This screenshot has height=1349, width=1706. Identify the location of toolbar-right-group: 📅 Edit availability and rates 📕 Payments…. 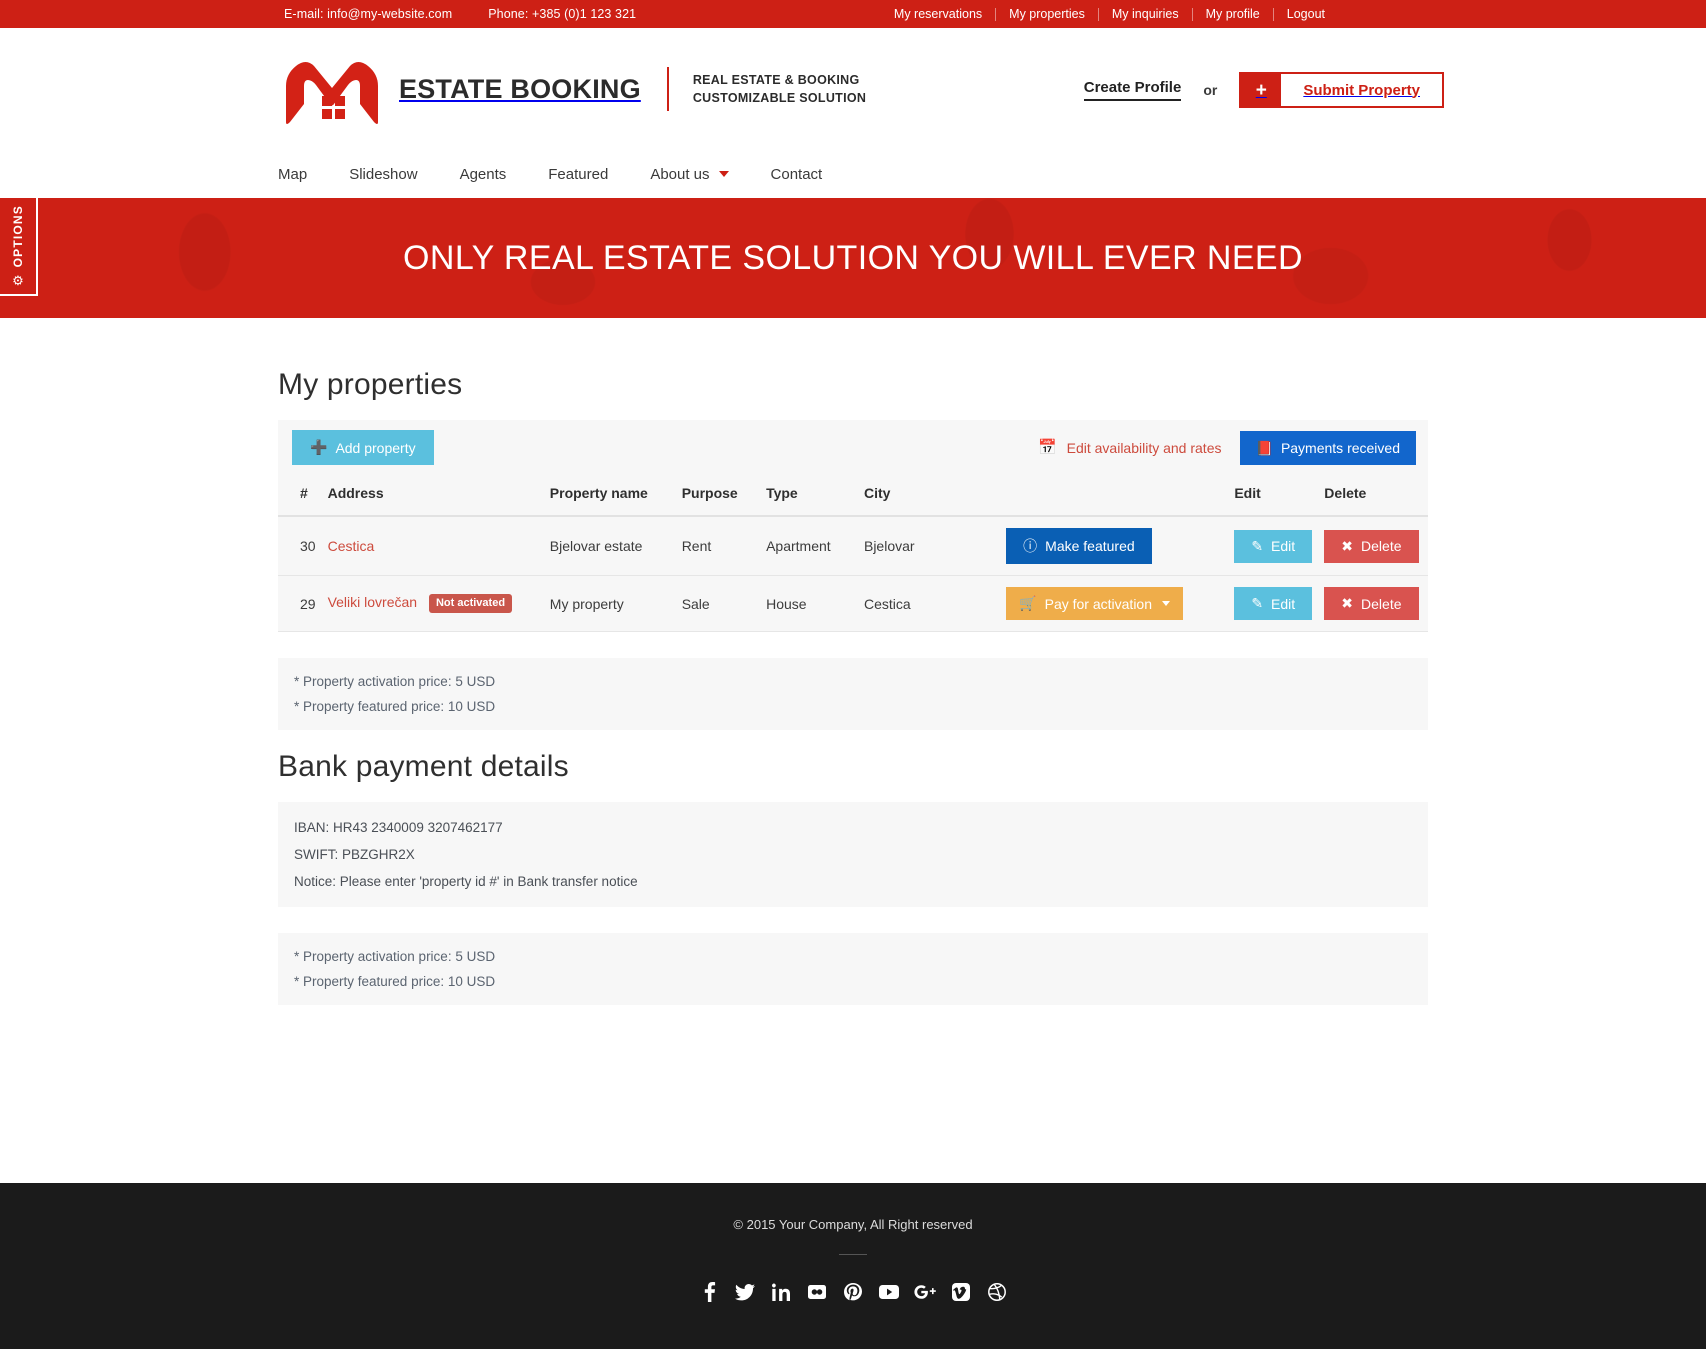
(1227, 447).